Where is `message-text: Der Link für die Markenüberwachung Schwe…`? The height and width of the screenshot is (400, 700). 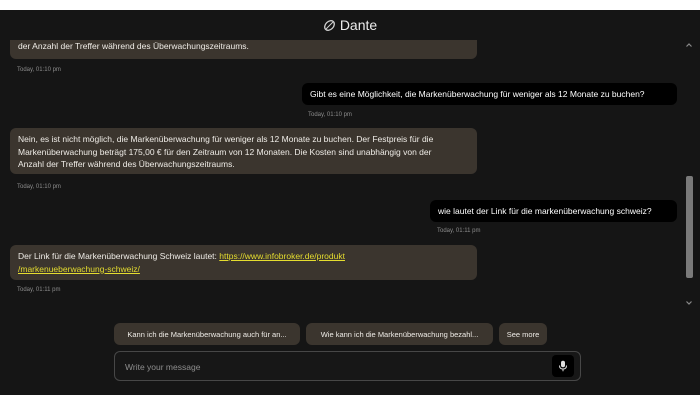
message-text: Der Link für die Markenüberwachung Schwe… is located at coordinates (119, 256).